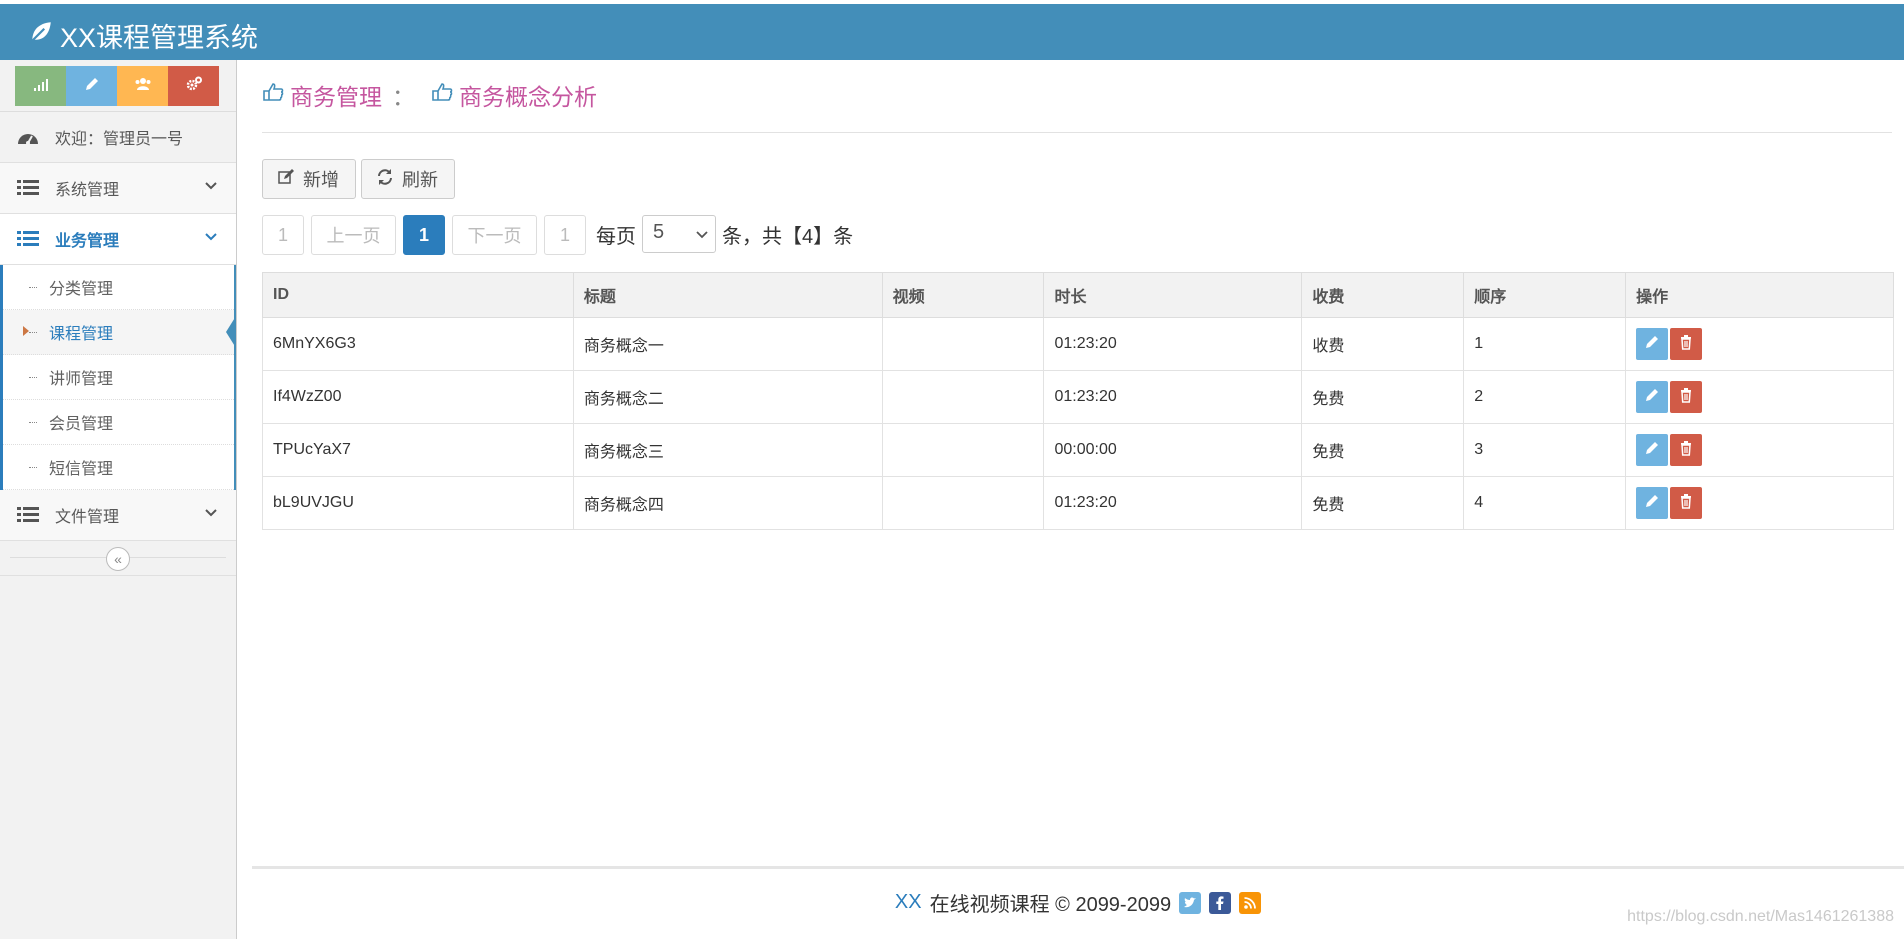 Image resolution: width=1904 pixels, height=939 pixels. I want to click on footer: XX 在线视频课程 © 2099-2099, so click(952, 902).